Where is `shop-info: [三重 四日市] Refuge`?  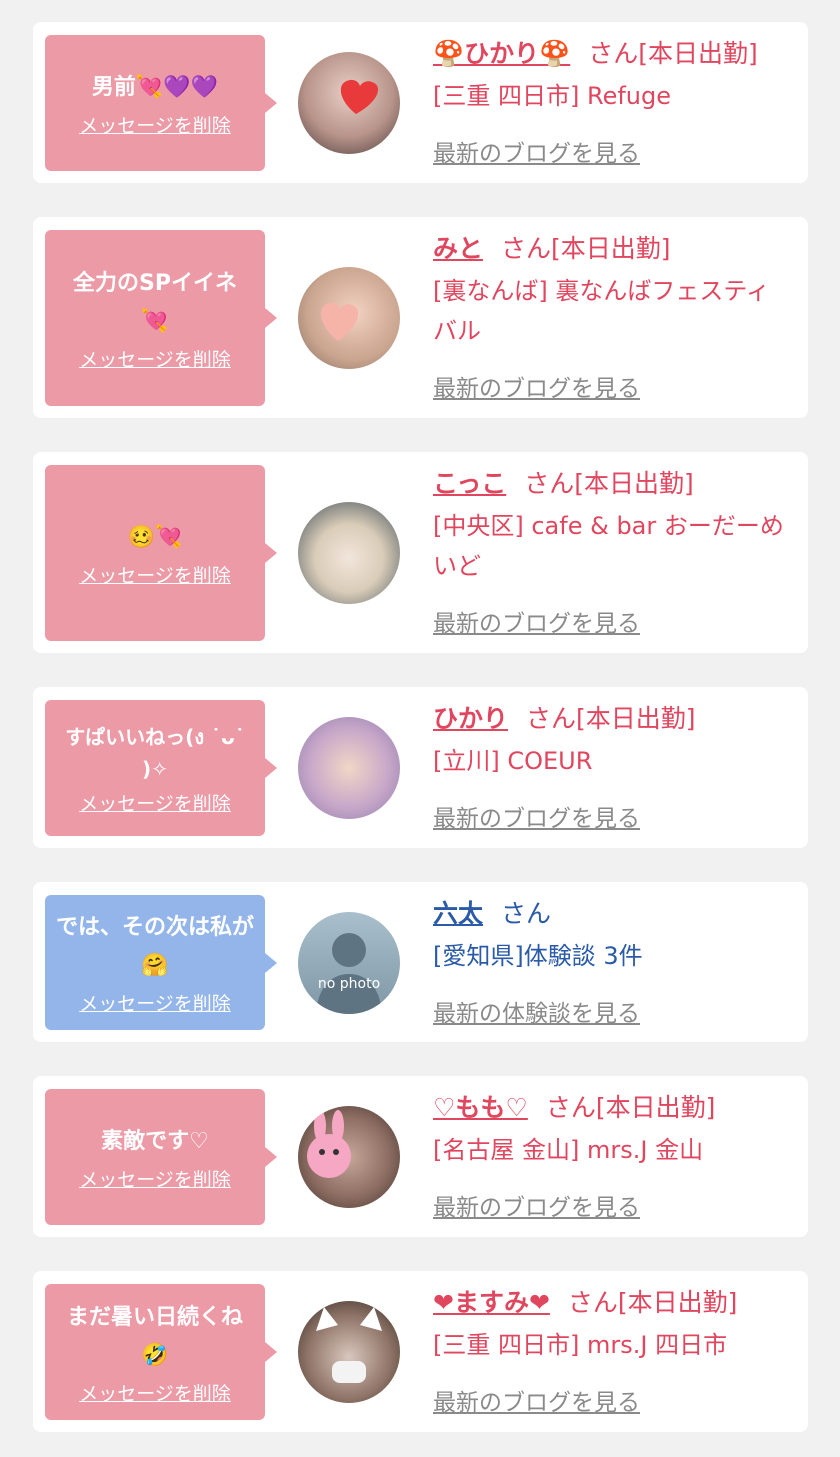 shop-info: [三重 四日市] Refuge is located at coordinates (552, 96).